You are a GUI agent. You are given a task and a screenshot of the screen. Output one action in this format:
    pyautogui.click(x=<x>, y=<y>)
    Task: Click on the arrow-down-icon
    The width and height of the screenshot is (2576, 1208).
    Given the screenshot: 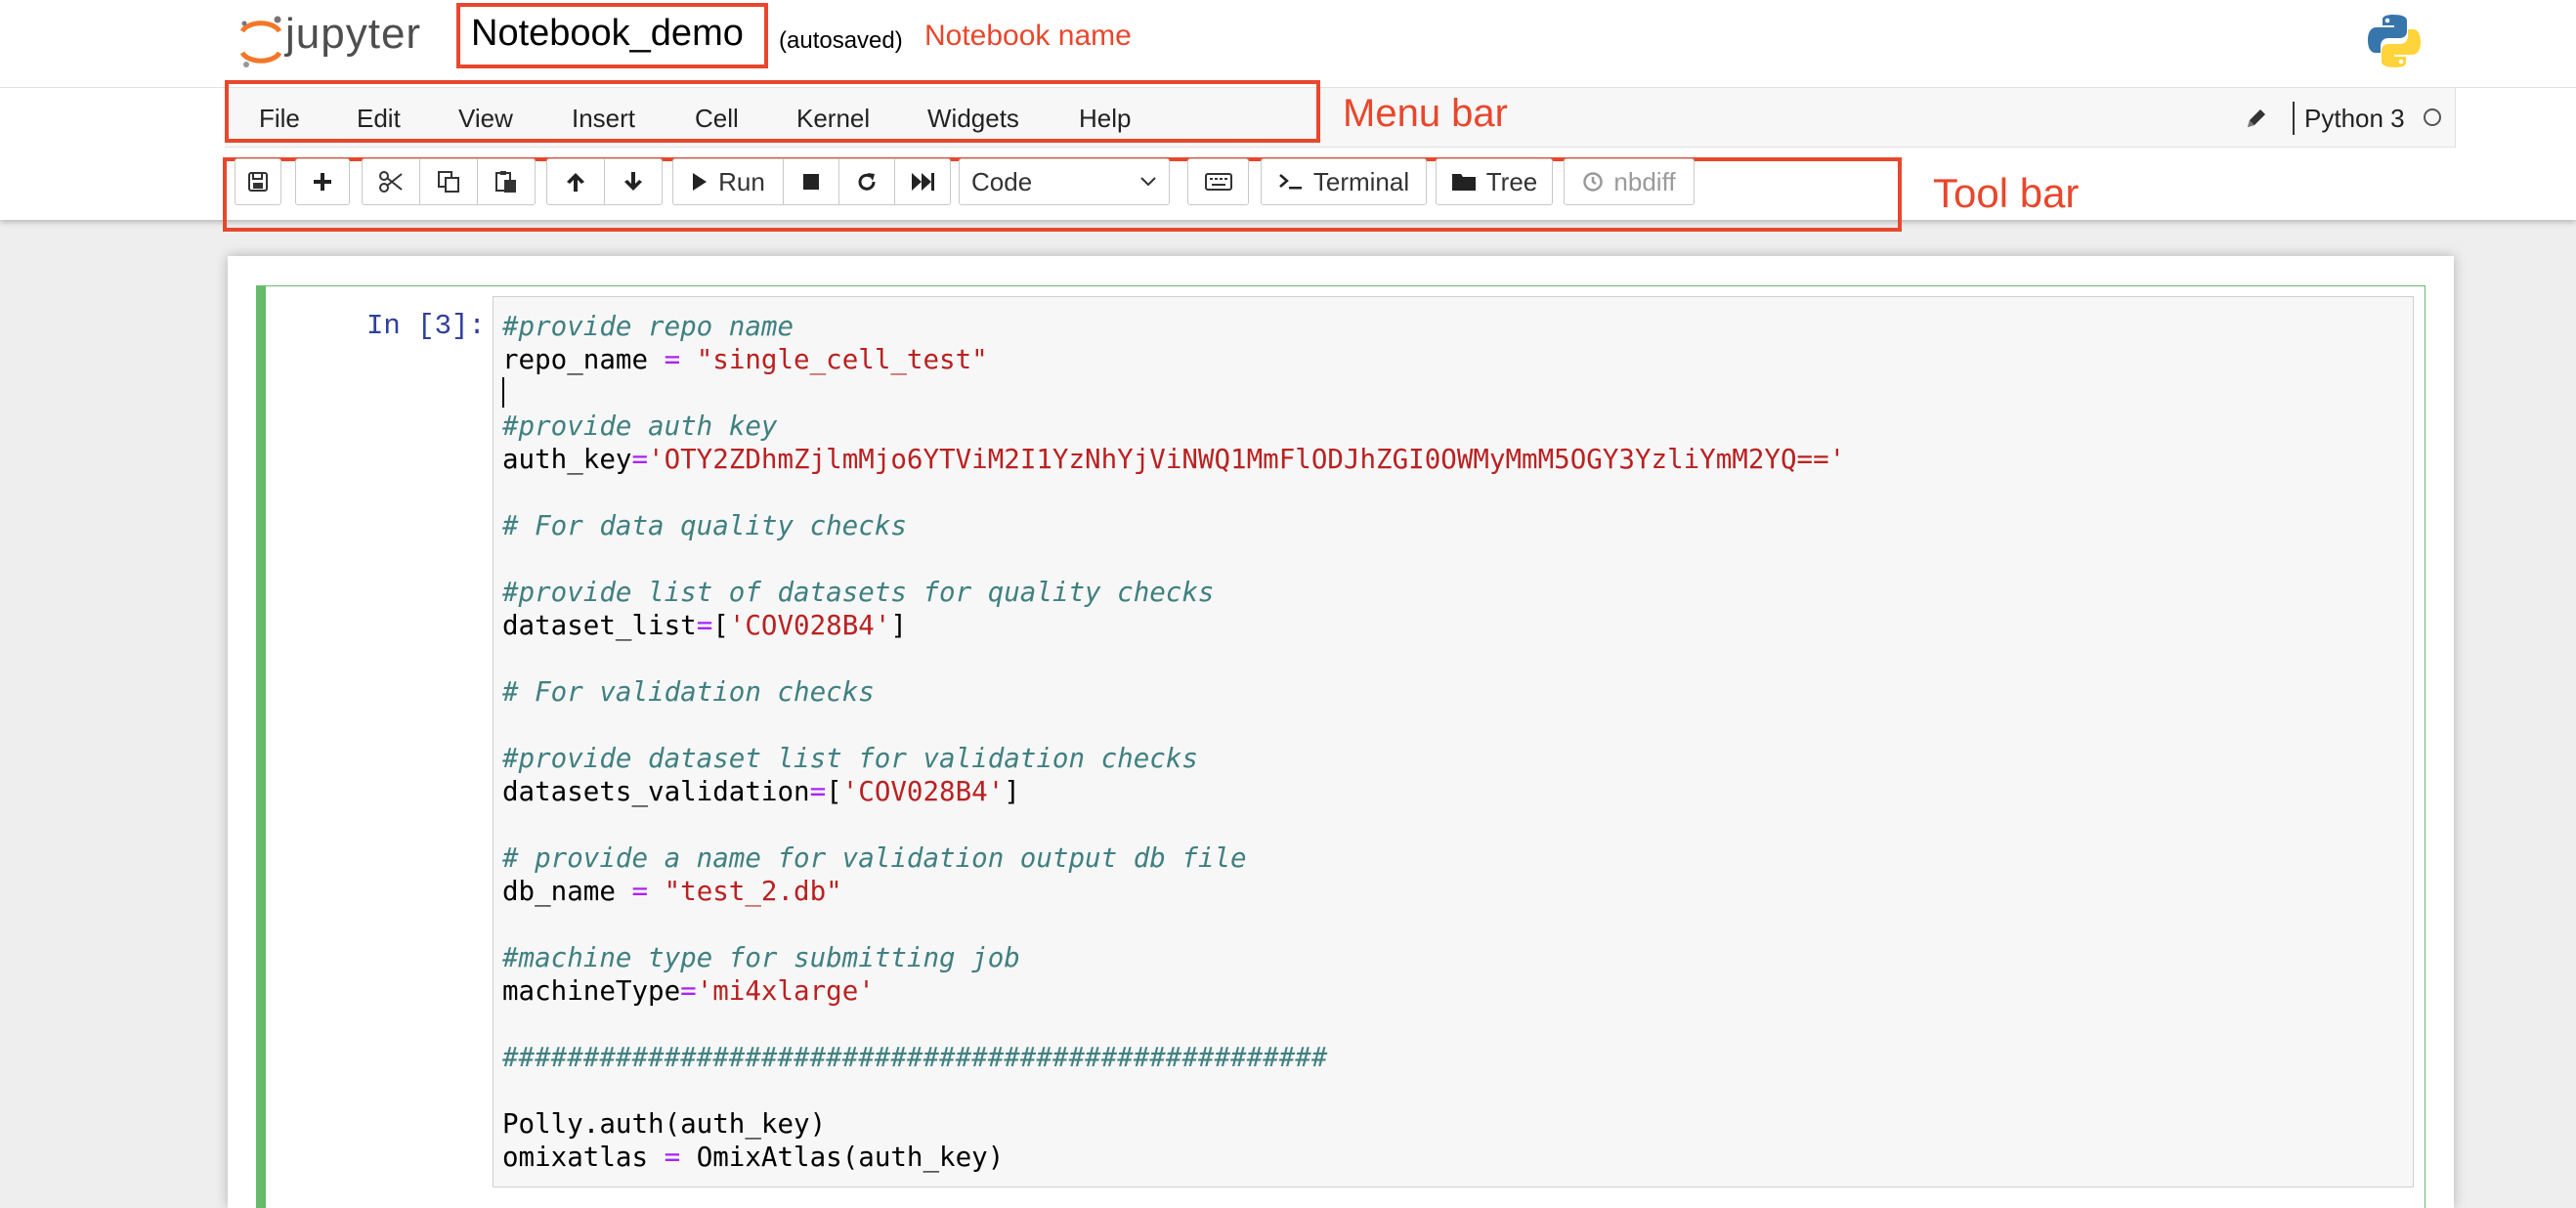 What is the action you would take?
    pyautogui.click(x=633, y=182)
    